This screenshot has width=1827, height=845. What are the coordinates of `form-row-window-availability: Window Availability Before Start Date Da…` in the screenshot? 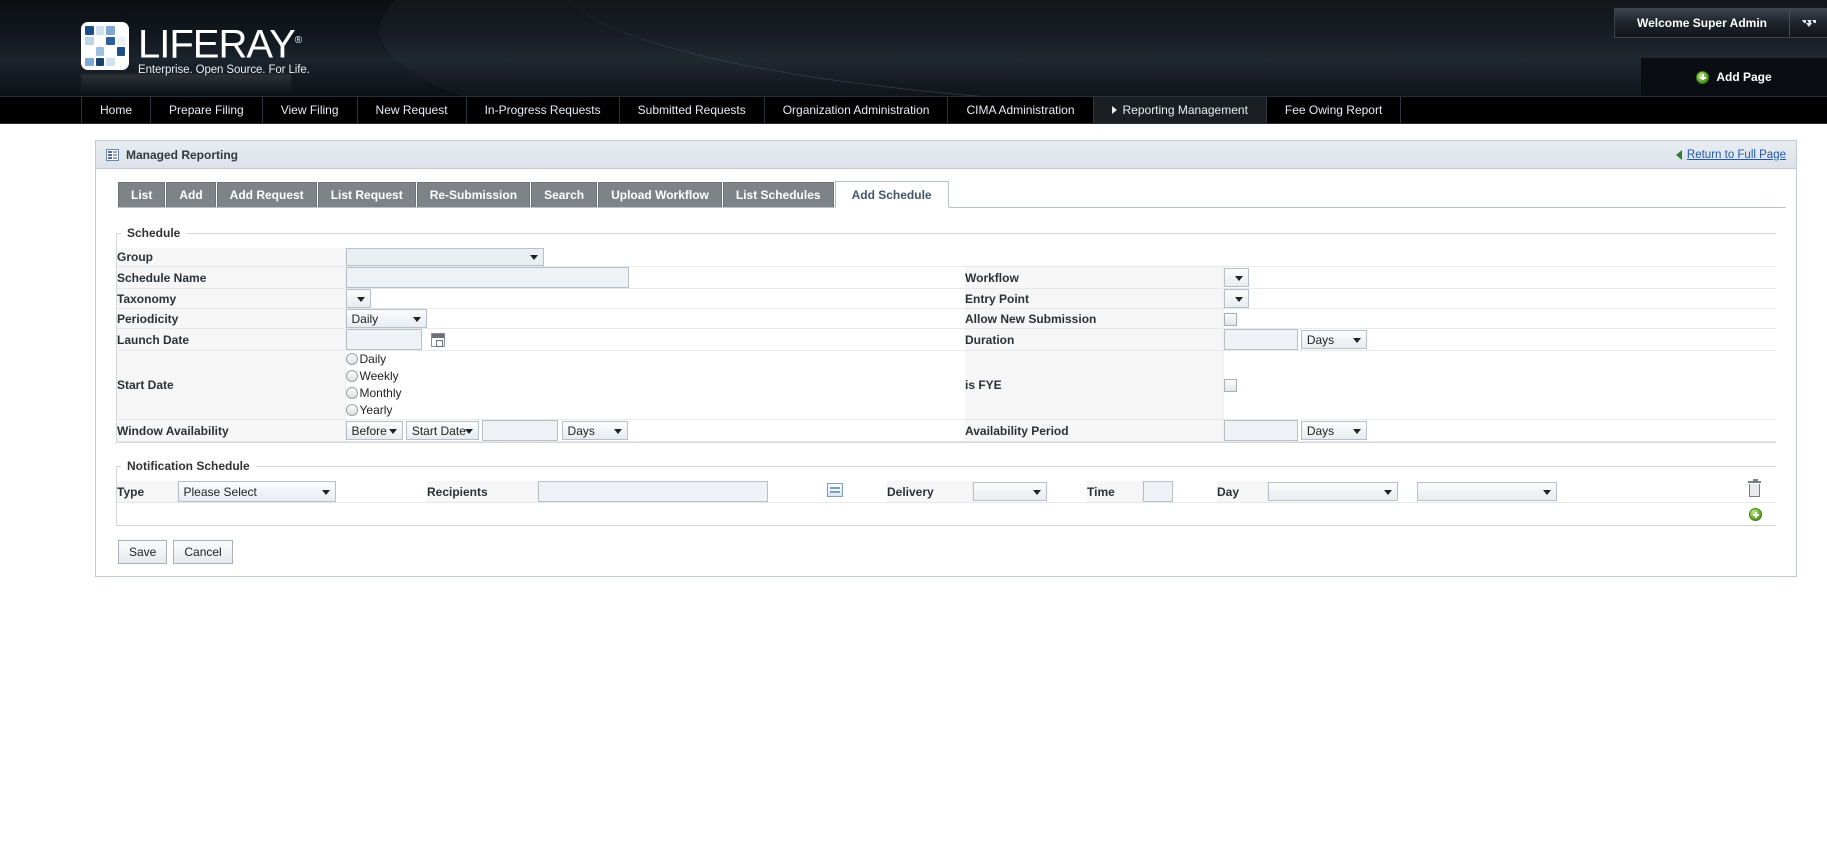 It's located at (946, 430).